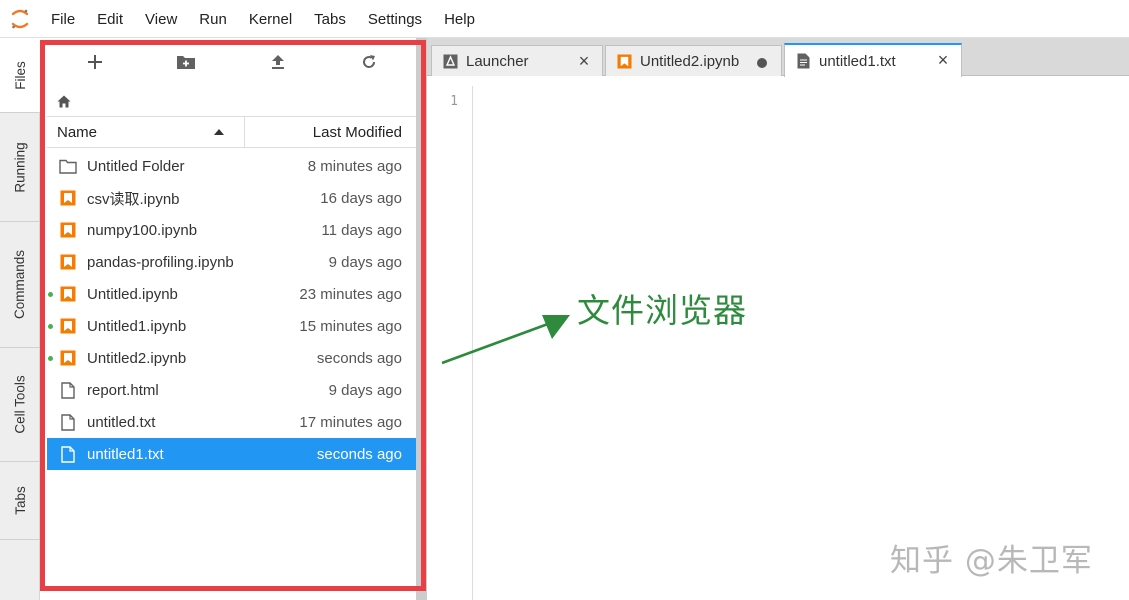  I want to click on file-row-selected: untitled1.txt seconds ago, so click(231, 454).